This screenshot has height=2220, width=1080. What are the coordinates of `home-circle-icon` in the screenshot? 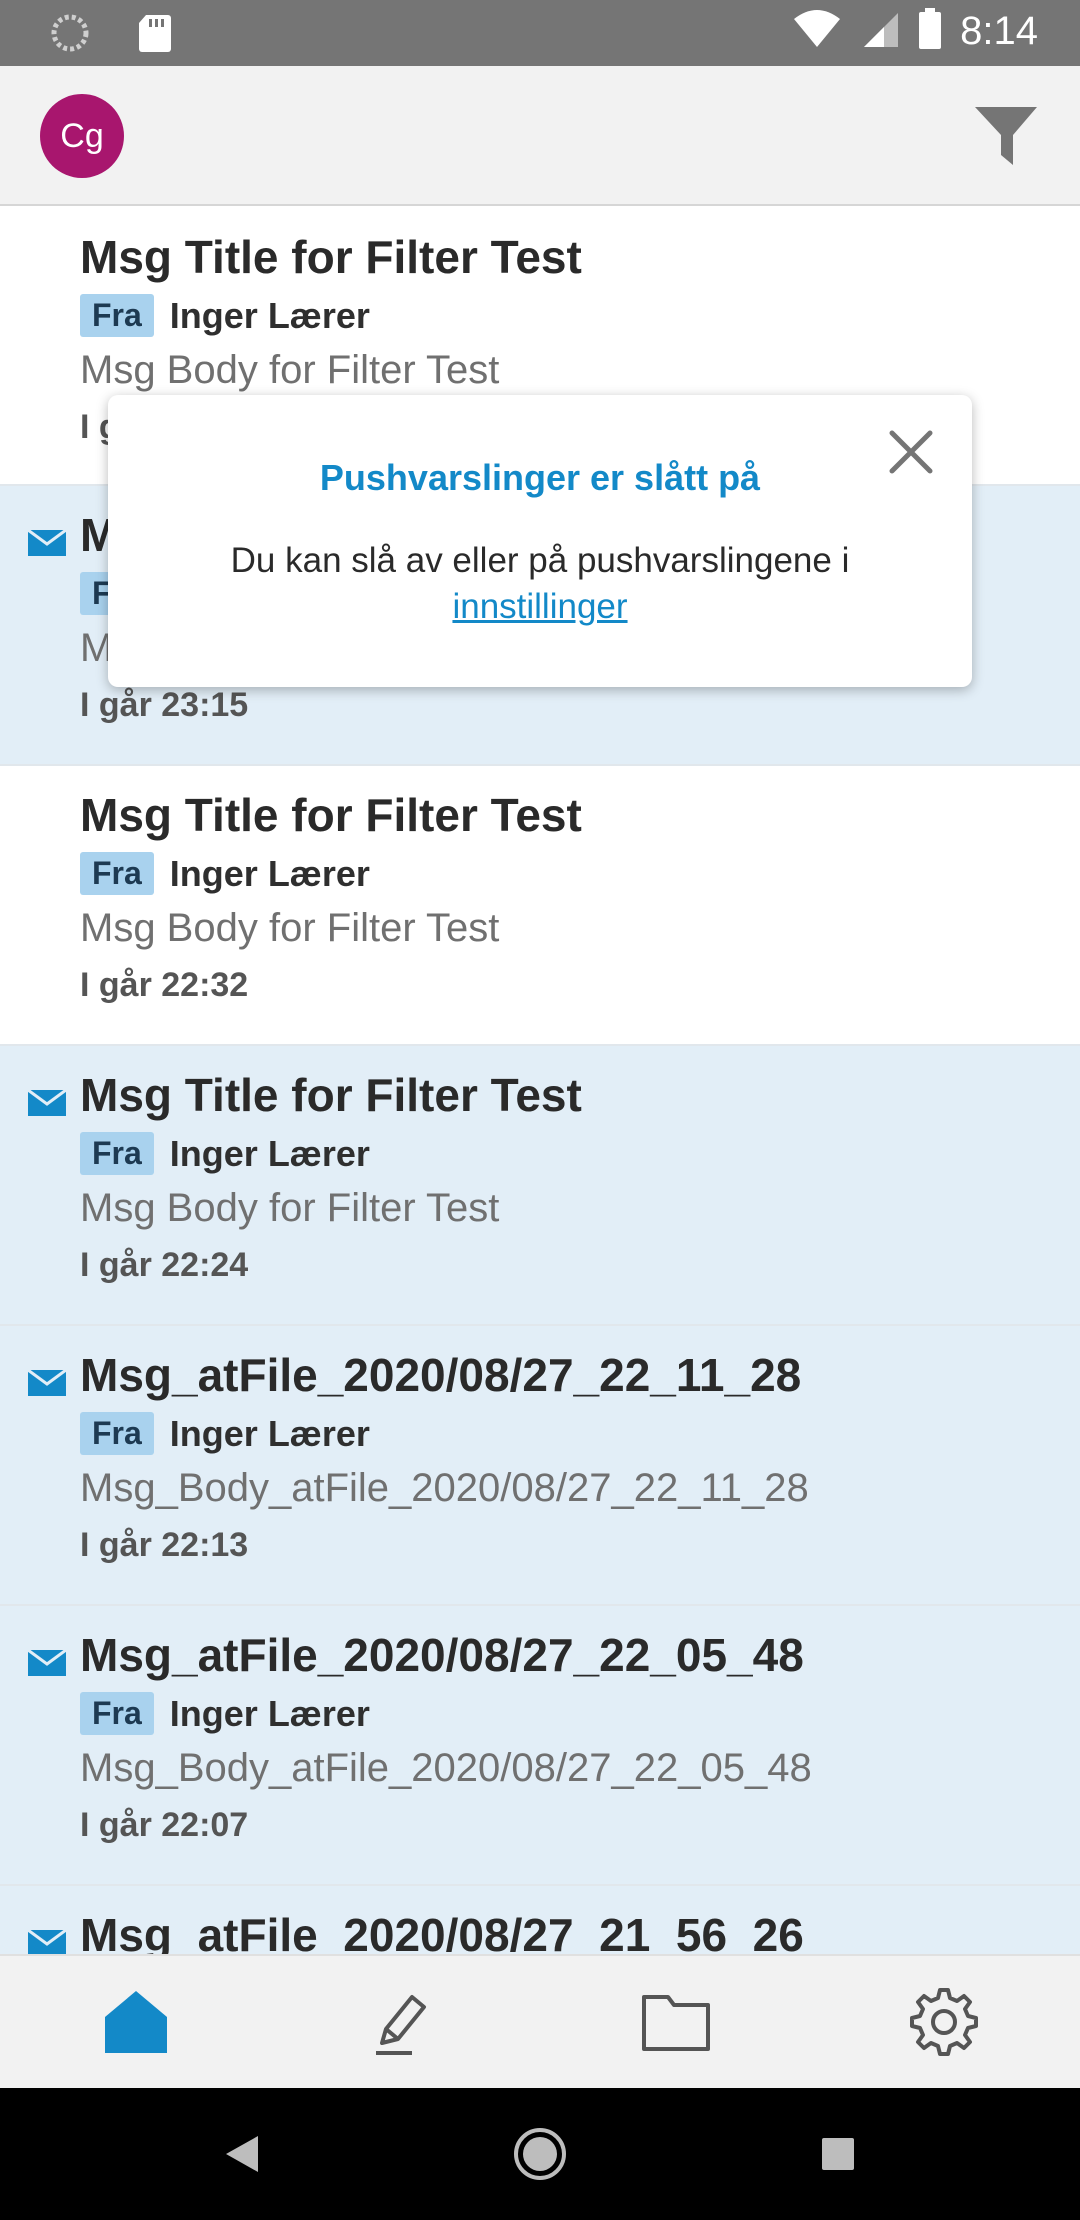 It's located at (540, 2156).